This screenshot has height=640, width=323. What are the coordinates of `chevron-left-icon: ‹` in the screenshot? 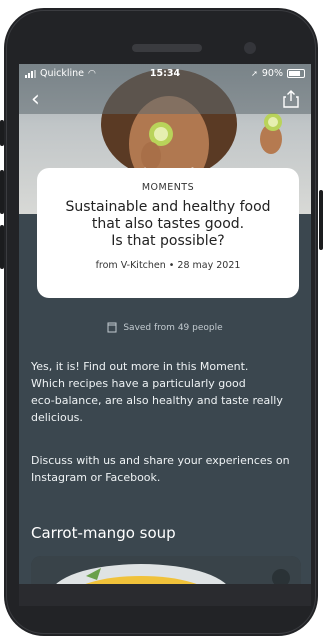 It's located at (35, 99).